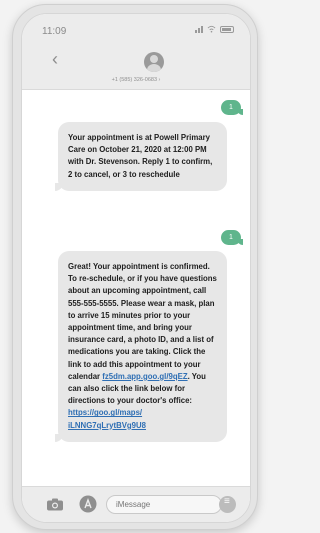  I want to click on status-icons, so click(214, 29).